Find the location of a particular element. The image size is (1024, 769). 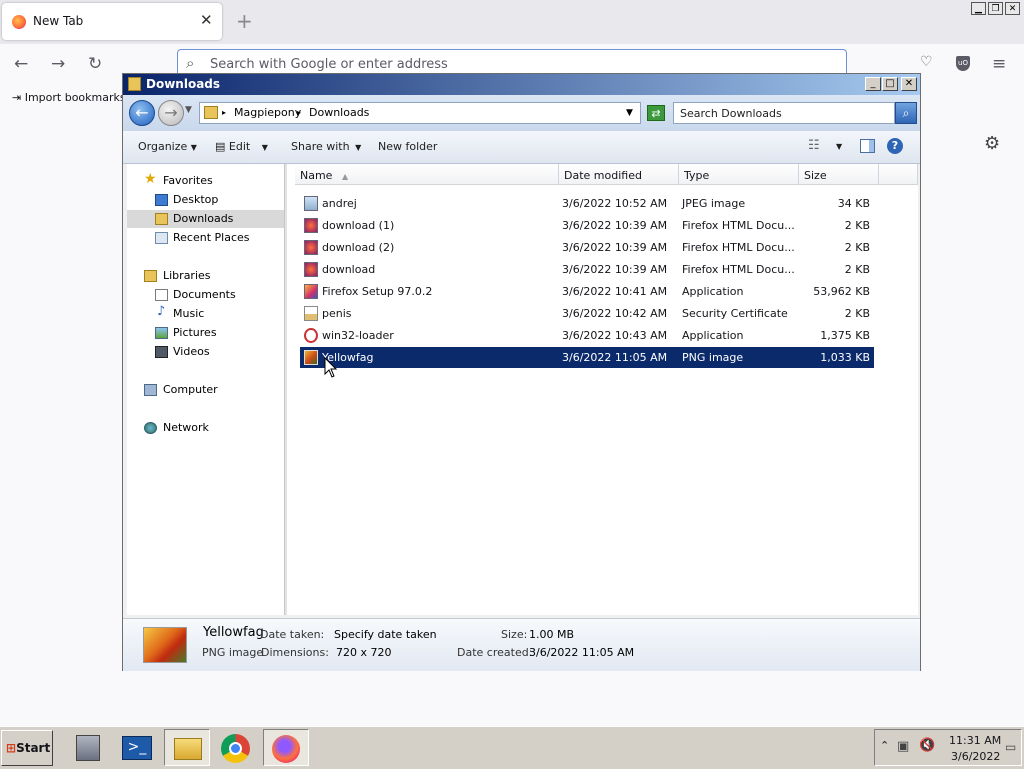

windows-logo-icon: ⊞ is located at coordinates (11, 748).